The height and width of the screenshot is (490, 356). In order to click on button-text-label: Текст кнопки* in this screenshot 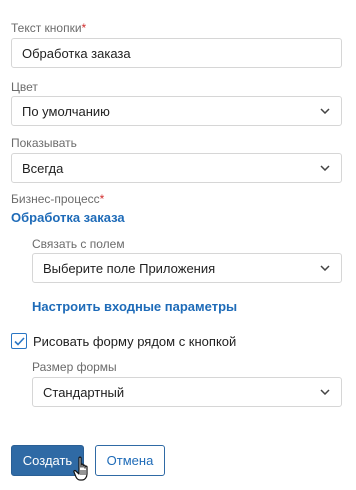, I will do `click(48, 28)`.